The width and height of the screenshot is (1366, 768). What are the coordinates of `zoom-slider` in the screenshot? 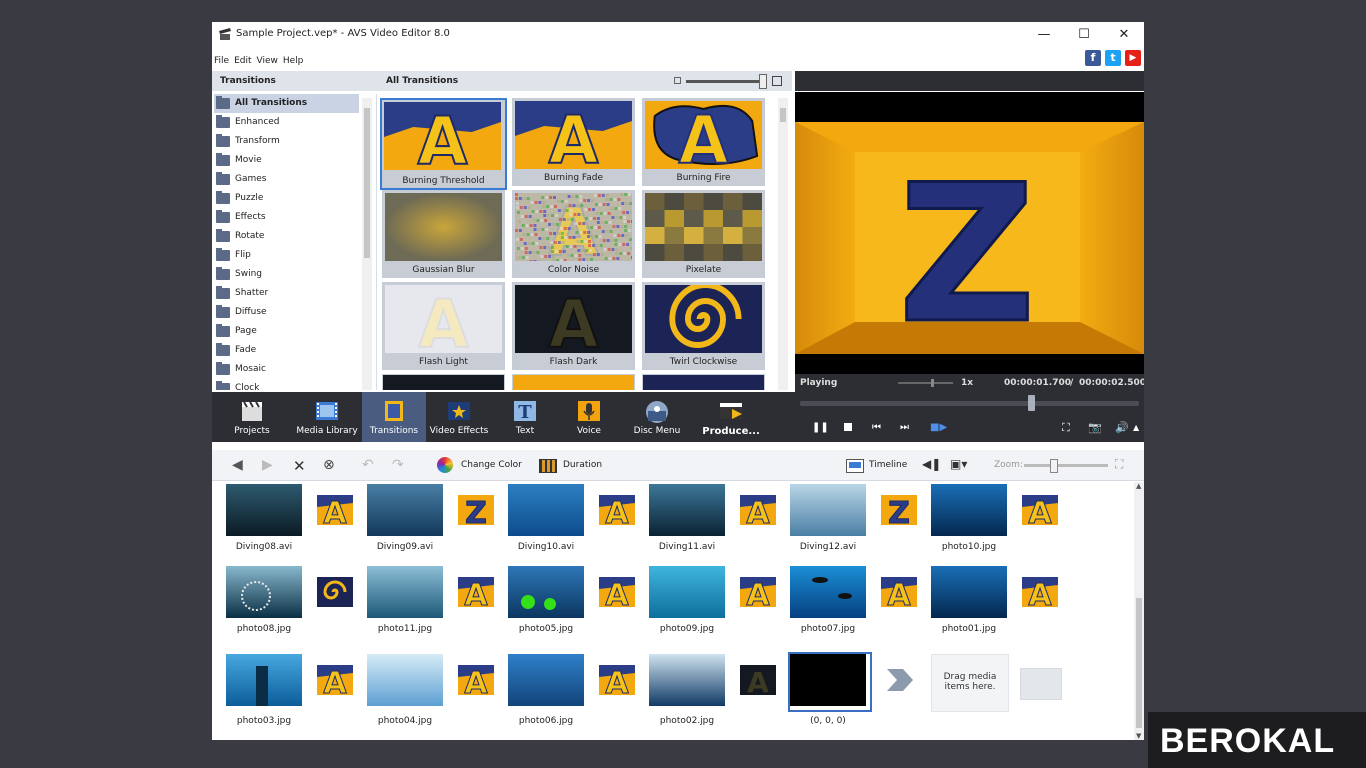 It's located at (1066, 465).